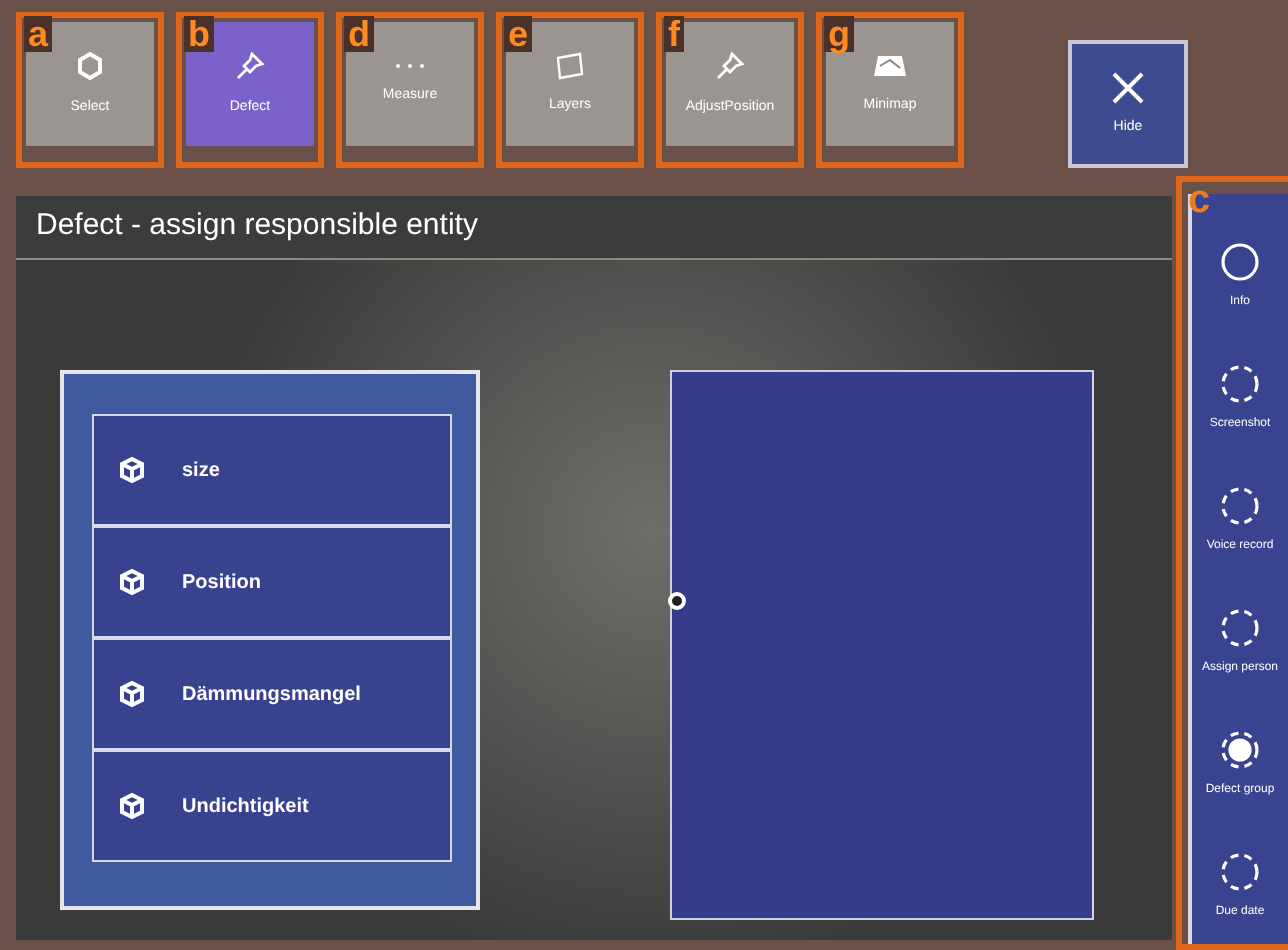  What do you see at coordinates (272, 694) in the screenshot?
I see `entity-list-item: Dämmungsmangel` at bounding box center [272, 694].